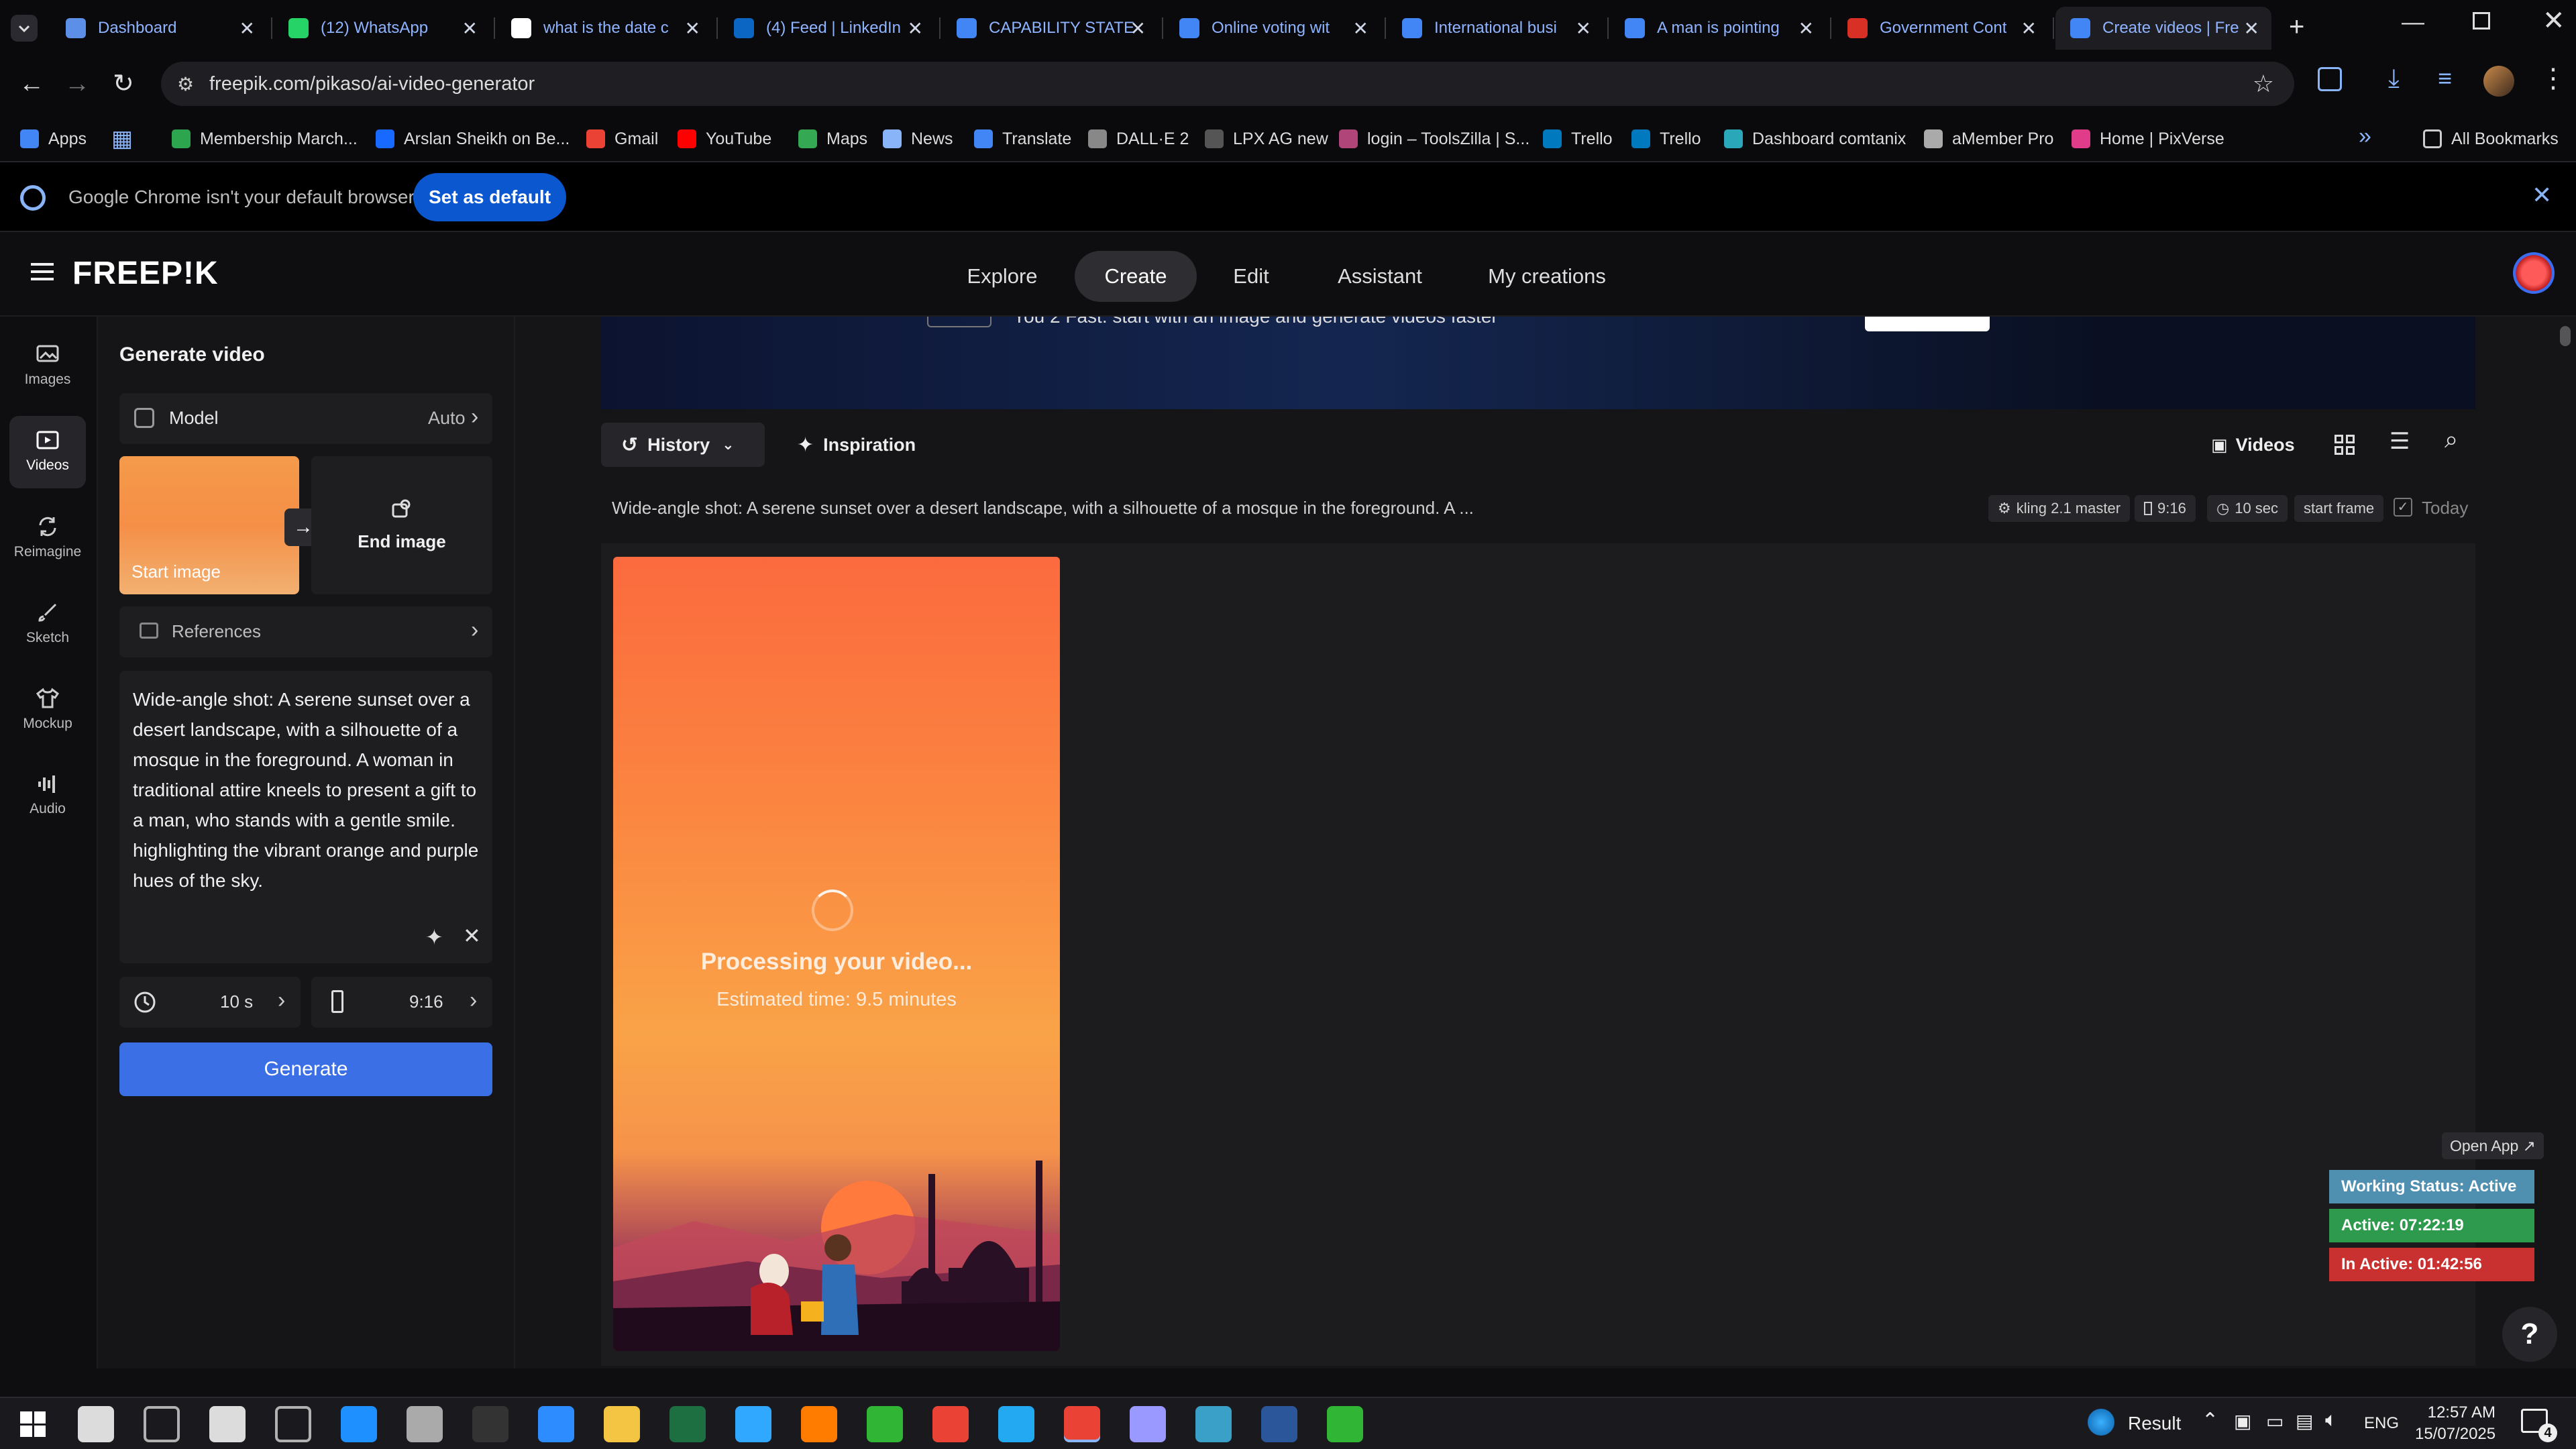  Describe the element at coordinates (1495, 28) in the screenshot. I see `browser-tab: International busi ✕` at that location.